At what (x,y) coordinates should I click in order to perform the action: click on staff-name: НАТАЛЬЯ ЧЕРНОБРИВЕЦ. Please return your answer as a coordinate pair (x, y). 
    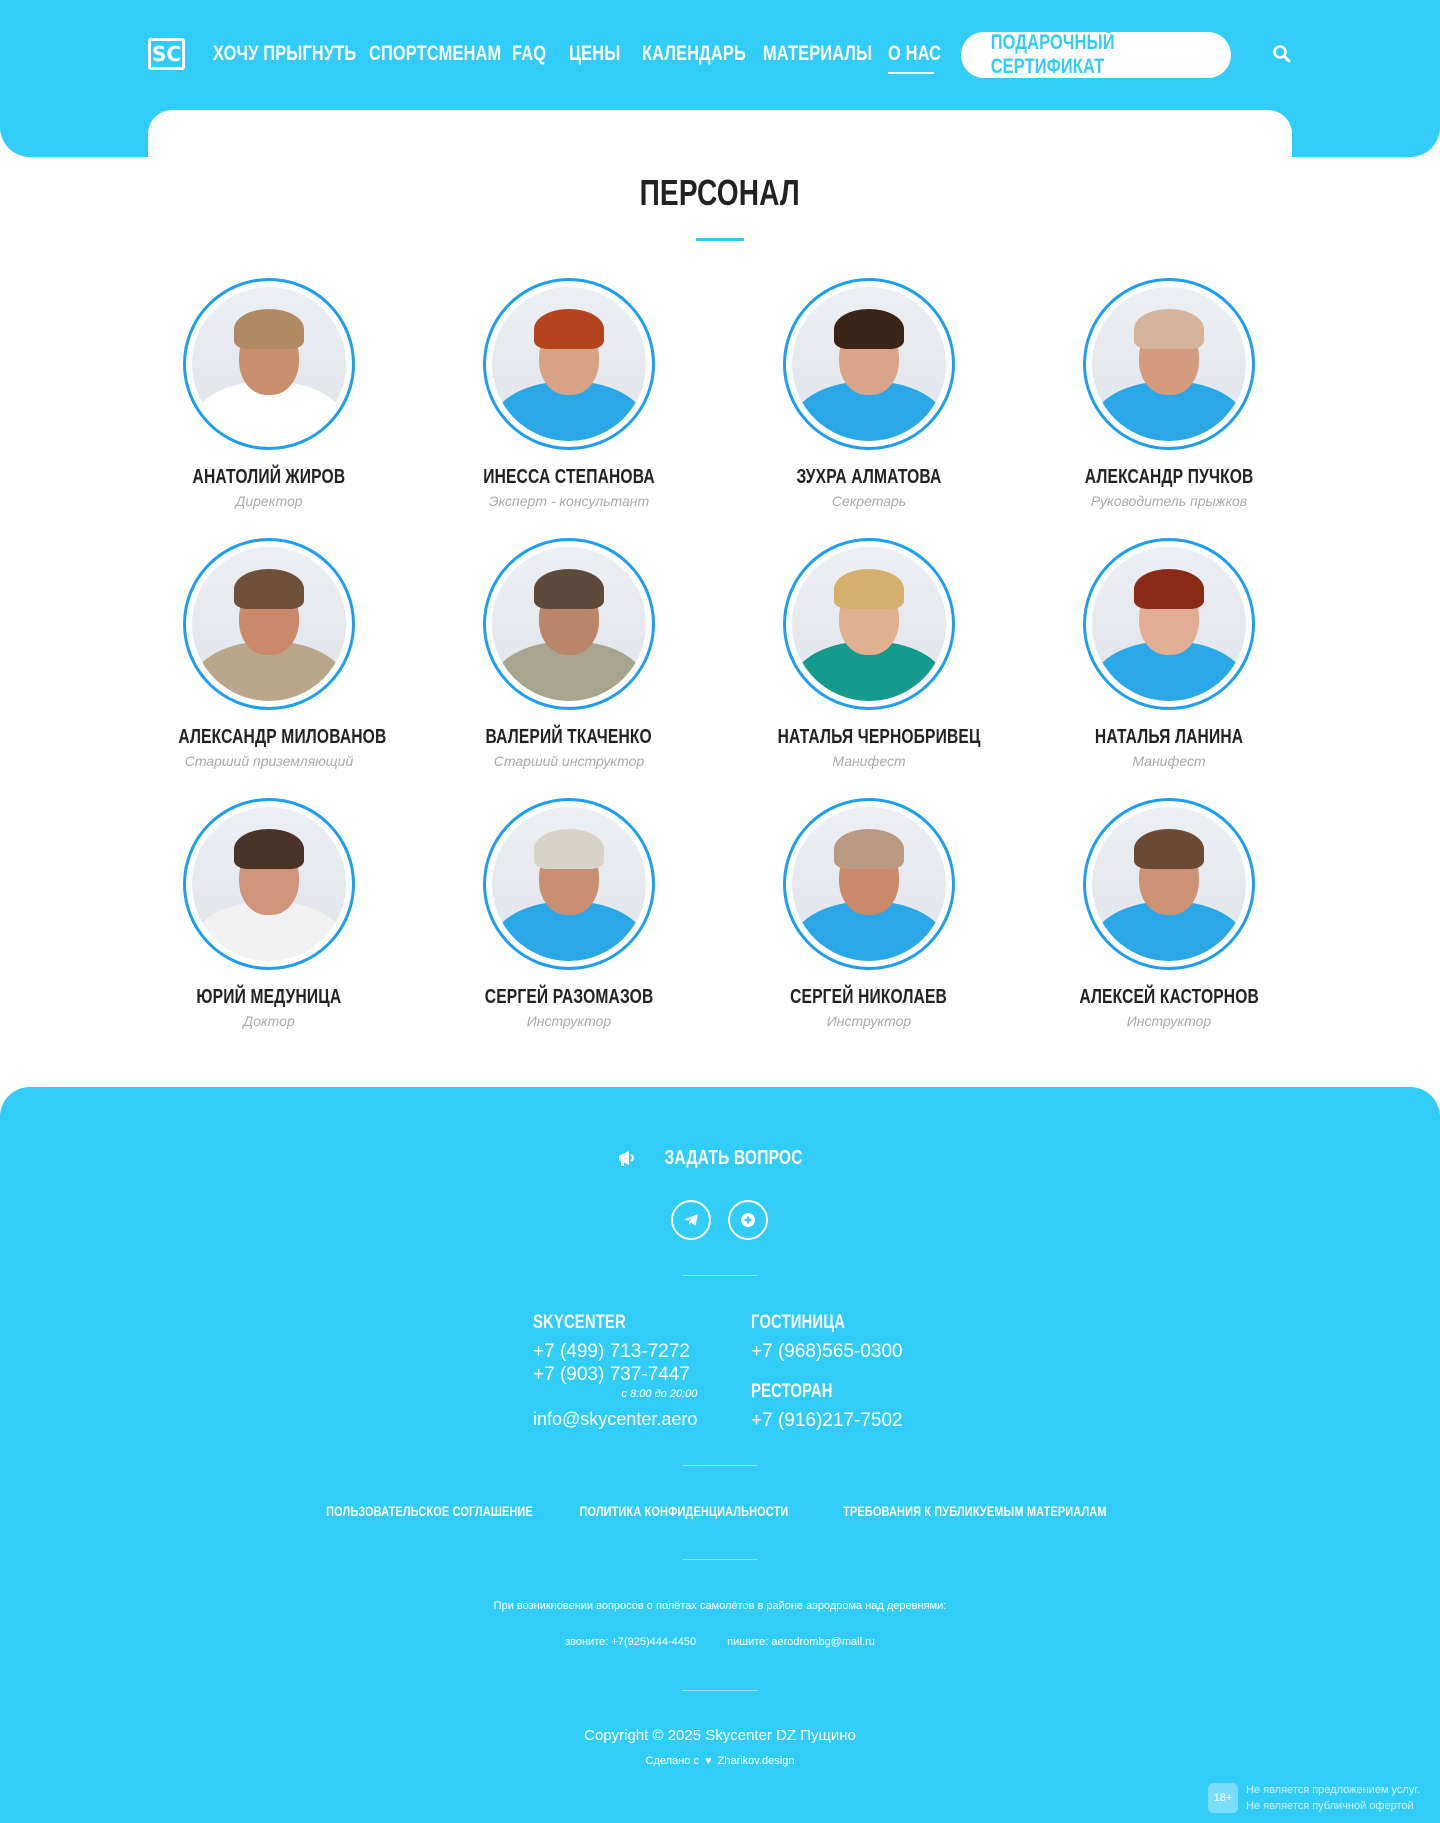
    Looking at the image, I should click on (879, 737).